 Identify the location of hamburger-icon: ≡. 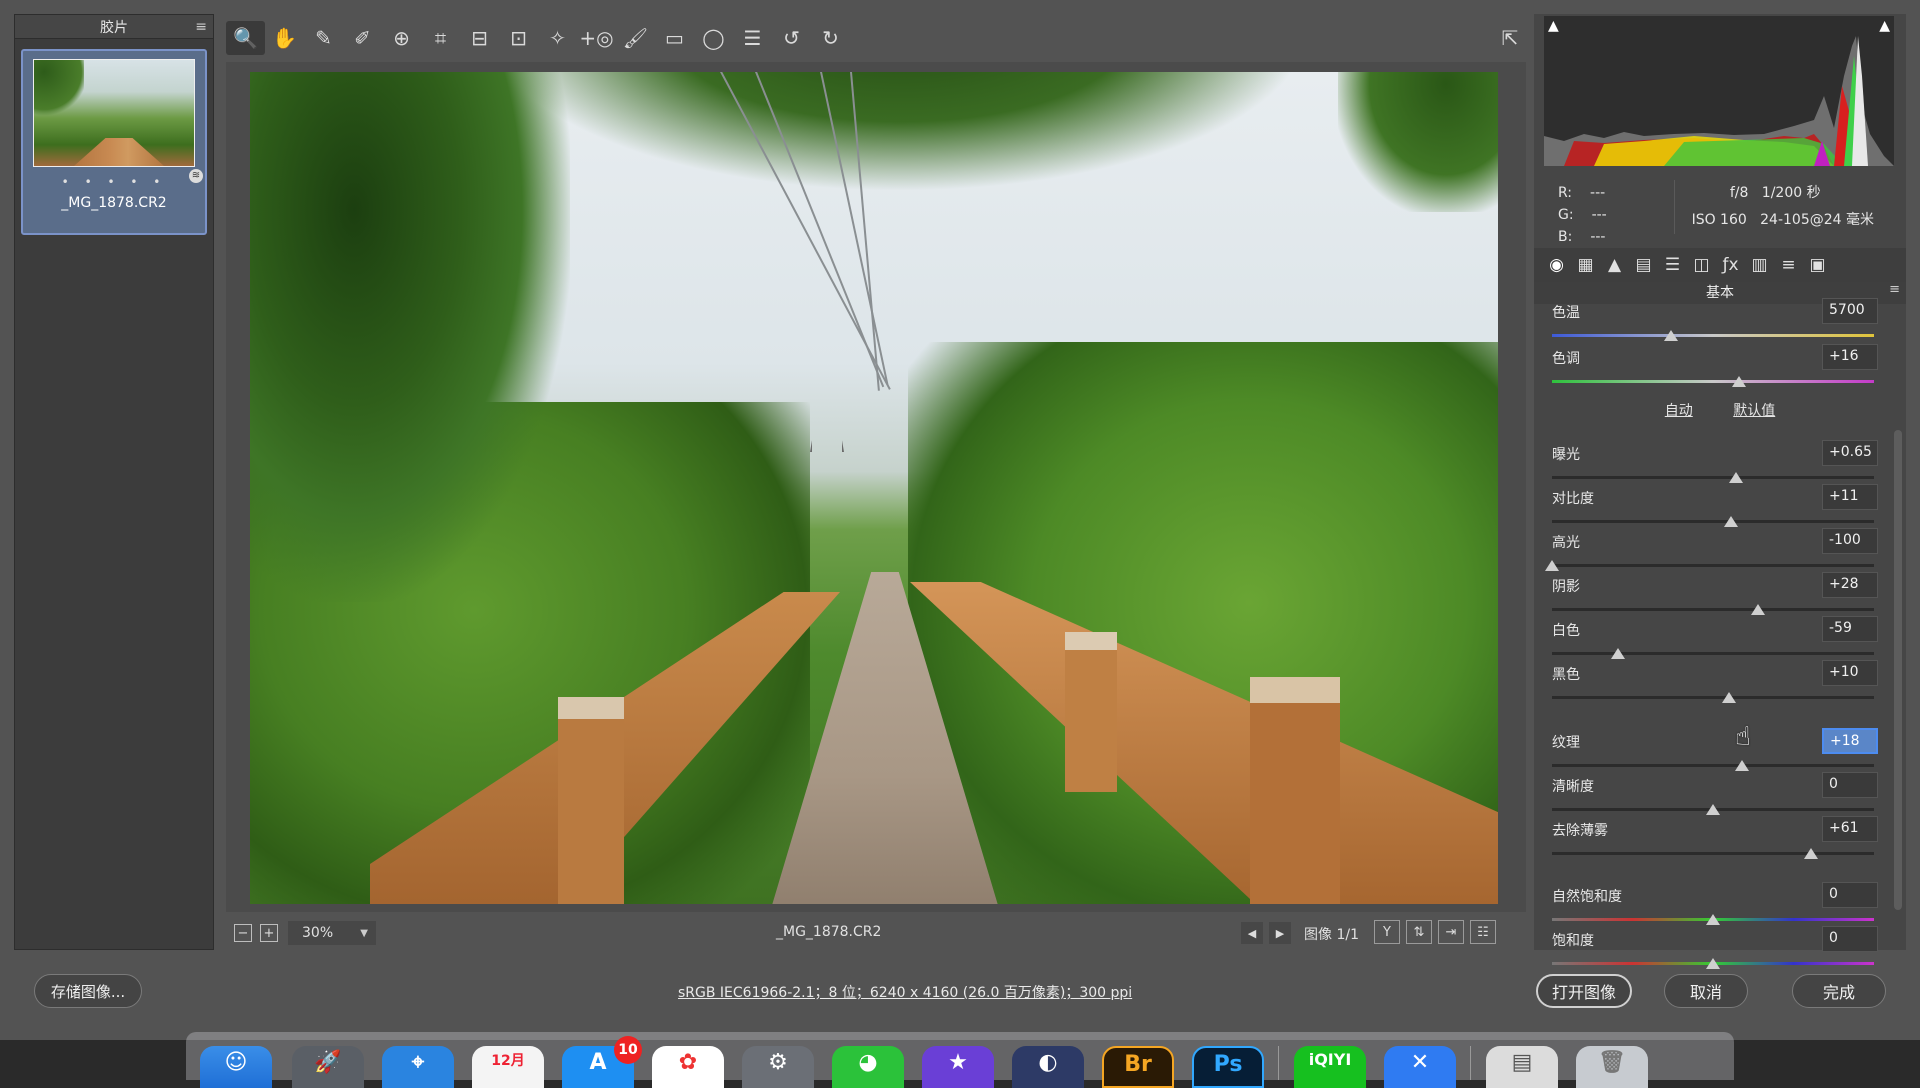
(201, 27).